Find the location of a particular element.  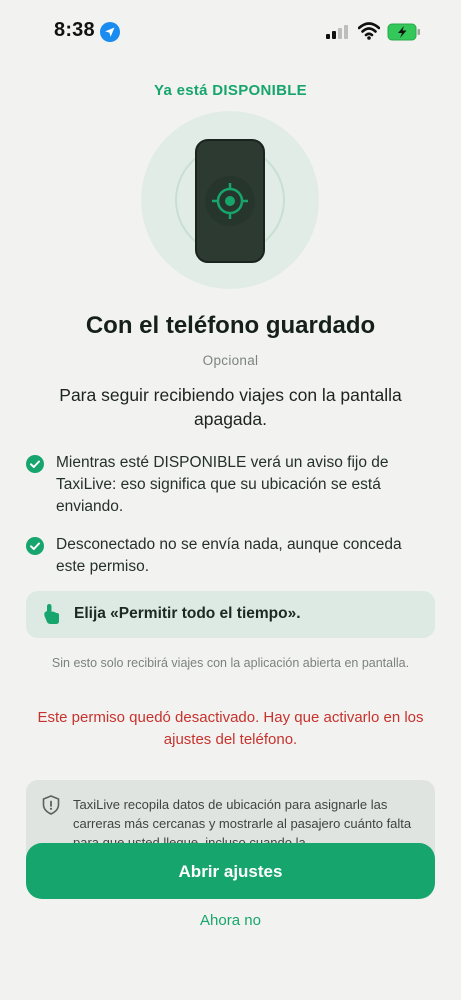

status-bar: 8:38 is located at coordinates (230, 30).